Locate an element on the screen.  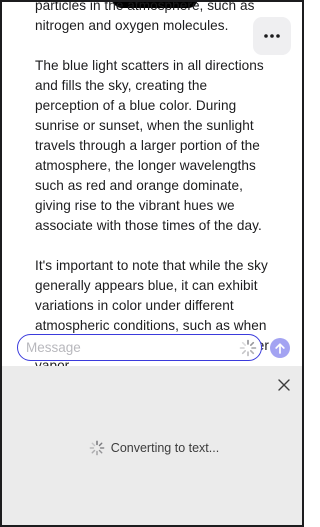
more-options-button is located at coordinates (272, 36).